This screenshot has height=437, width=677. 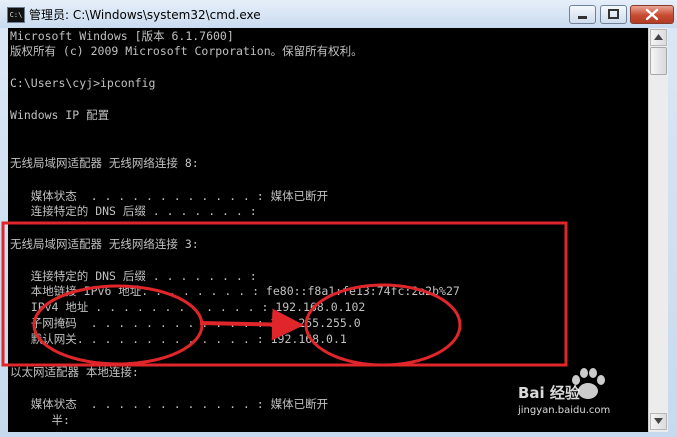 What do you see at coordinates (338, 14) in the screenshot?
I see `title-bar: C:\ 管理员: C:\Windows\system32\cmd.exe` at bounding box center [338, 14].